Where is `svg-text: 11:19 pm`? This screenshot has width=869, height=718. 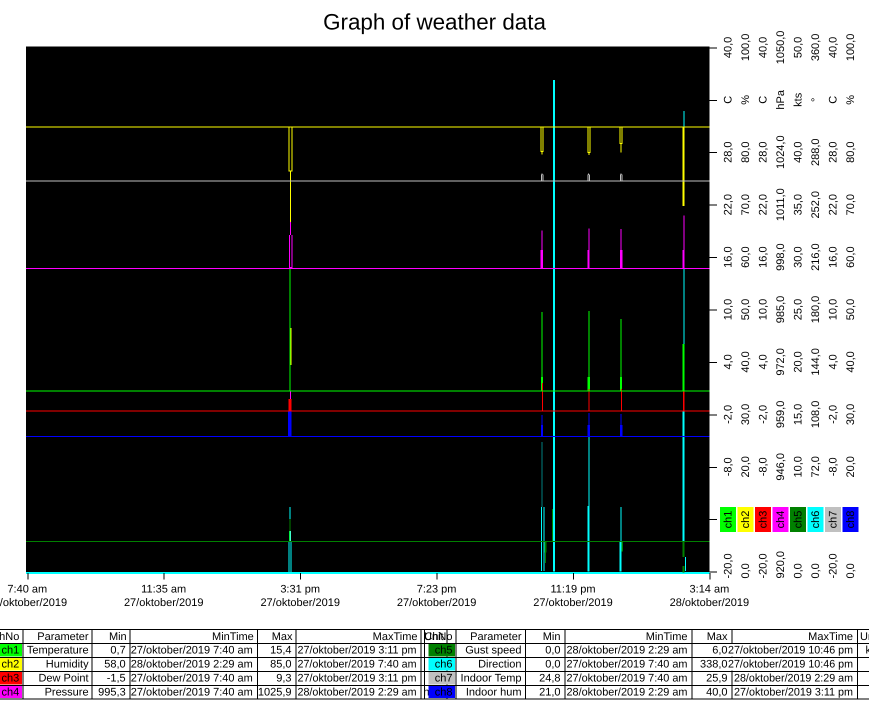
svg-text: 11:19 pm is located at coordinates (572, 590).